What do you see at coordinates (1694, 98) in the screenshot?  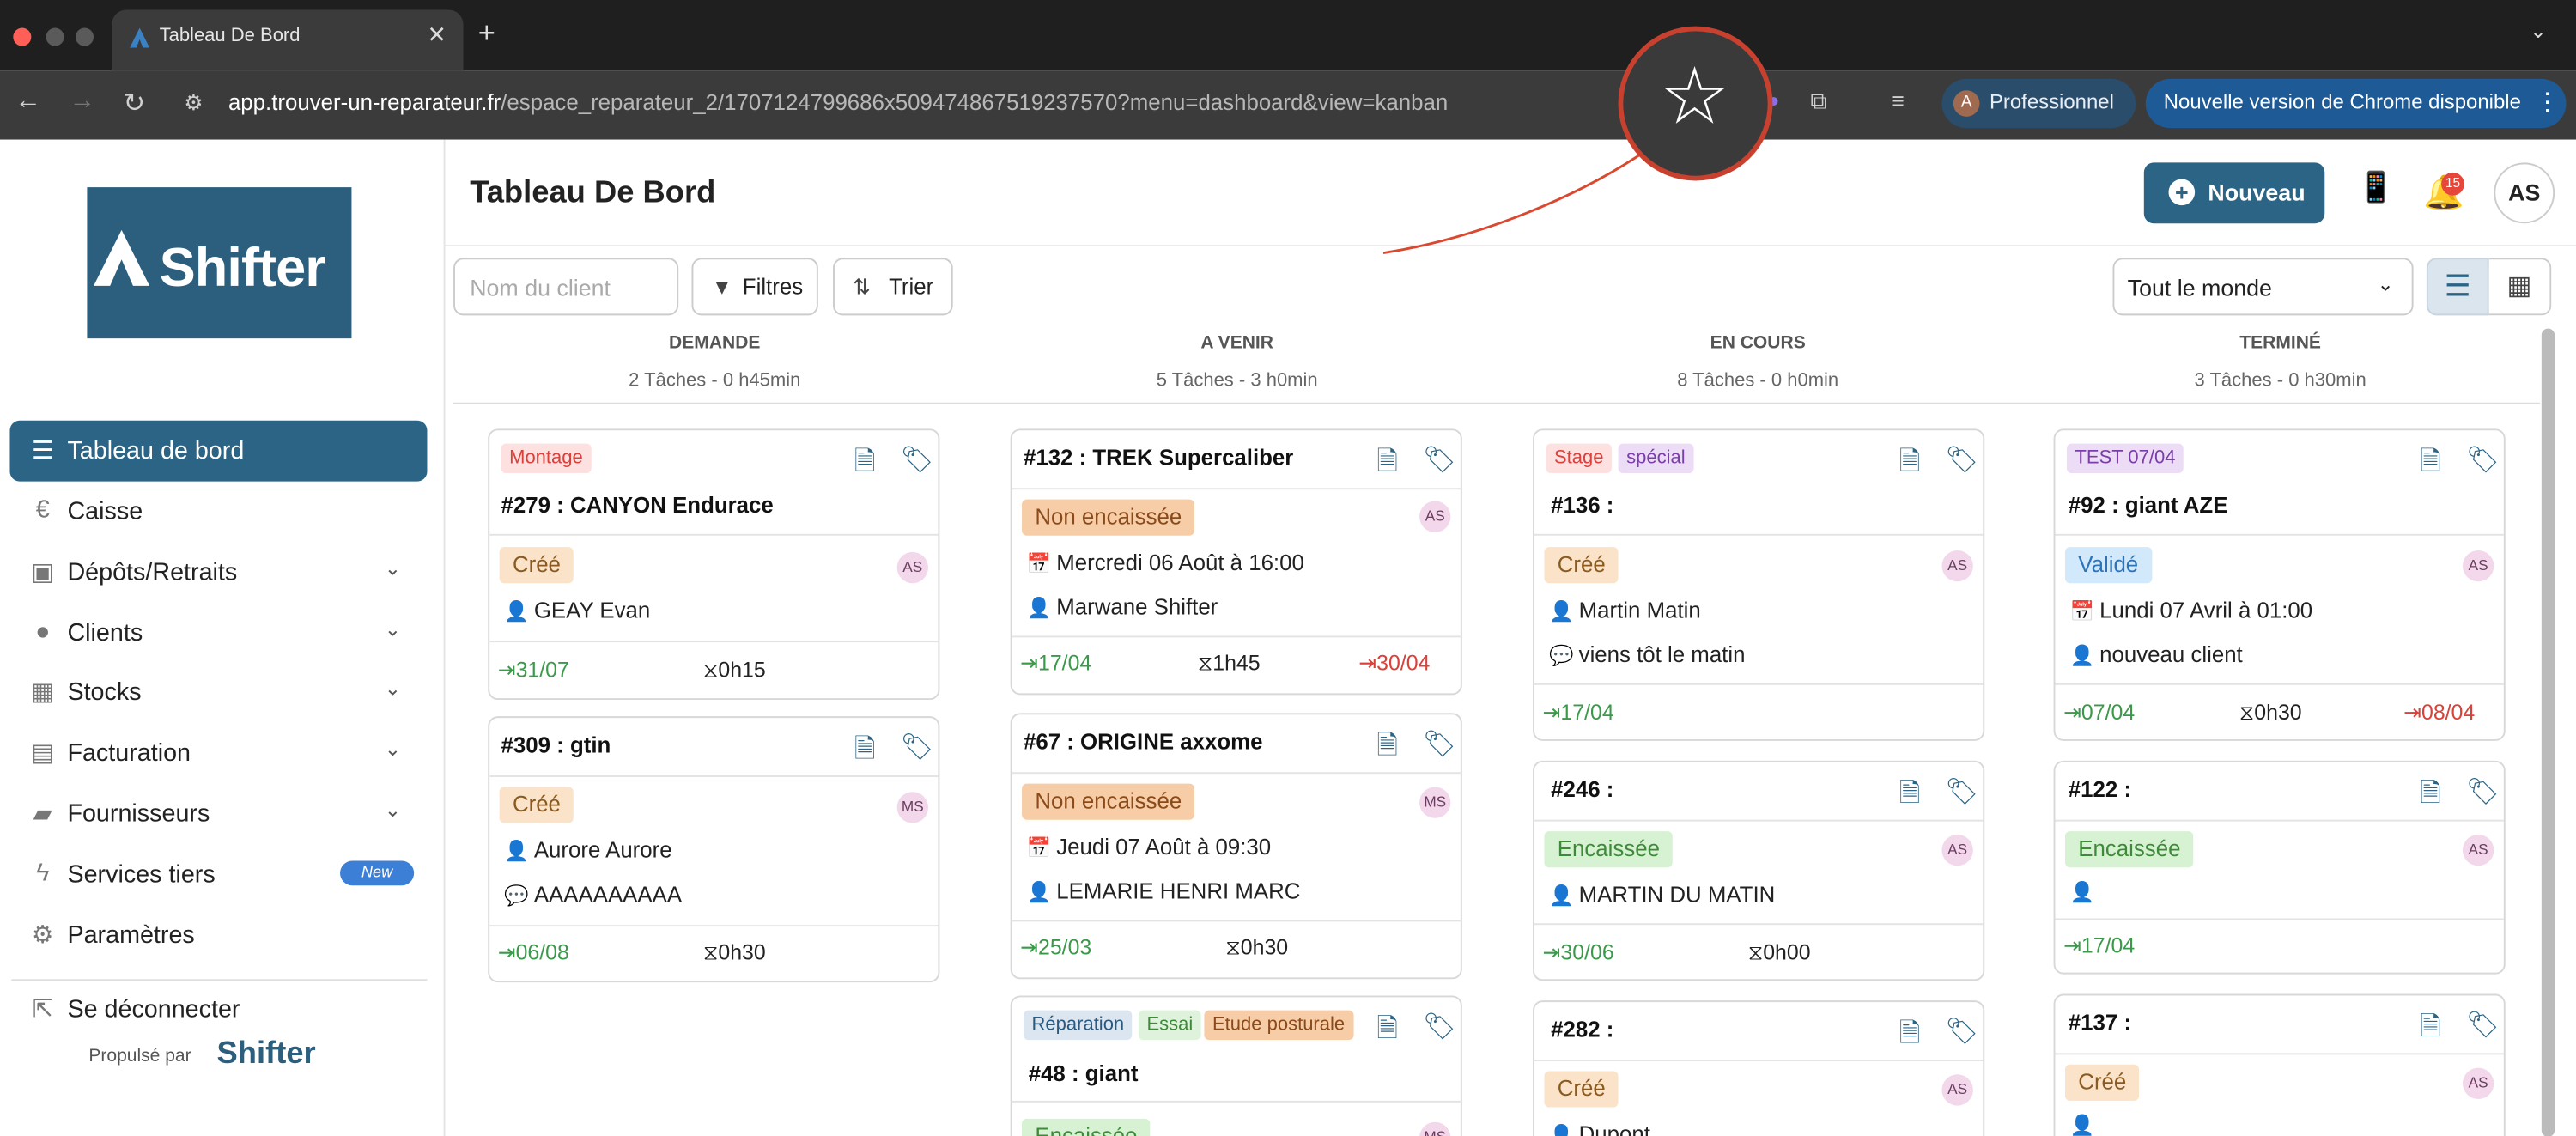 I see `star-icon: ☆` at bounding box center [1694, 98].